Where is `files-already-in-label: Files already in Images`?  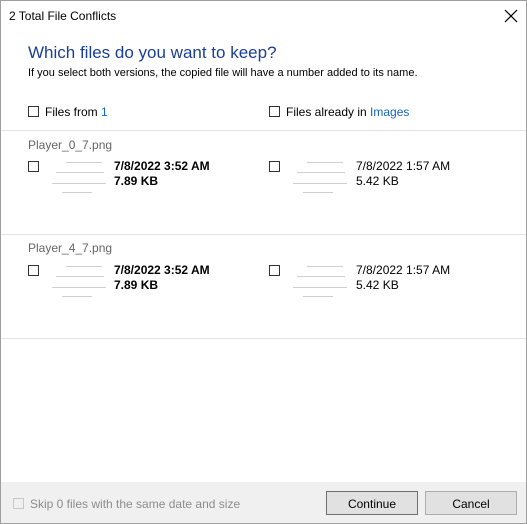
files-already-in-label: Files already in Images is located at coordinates (347, 112).